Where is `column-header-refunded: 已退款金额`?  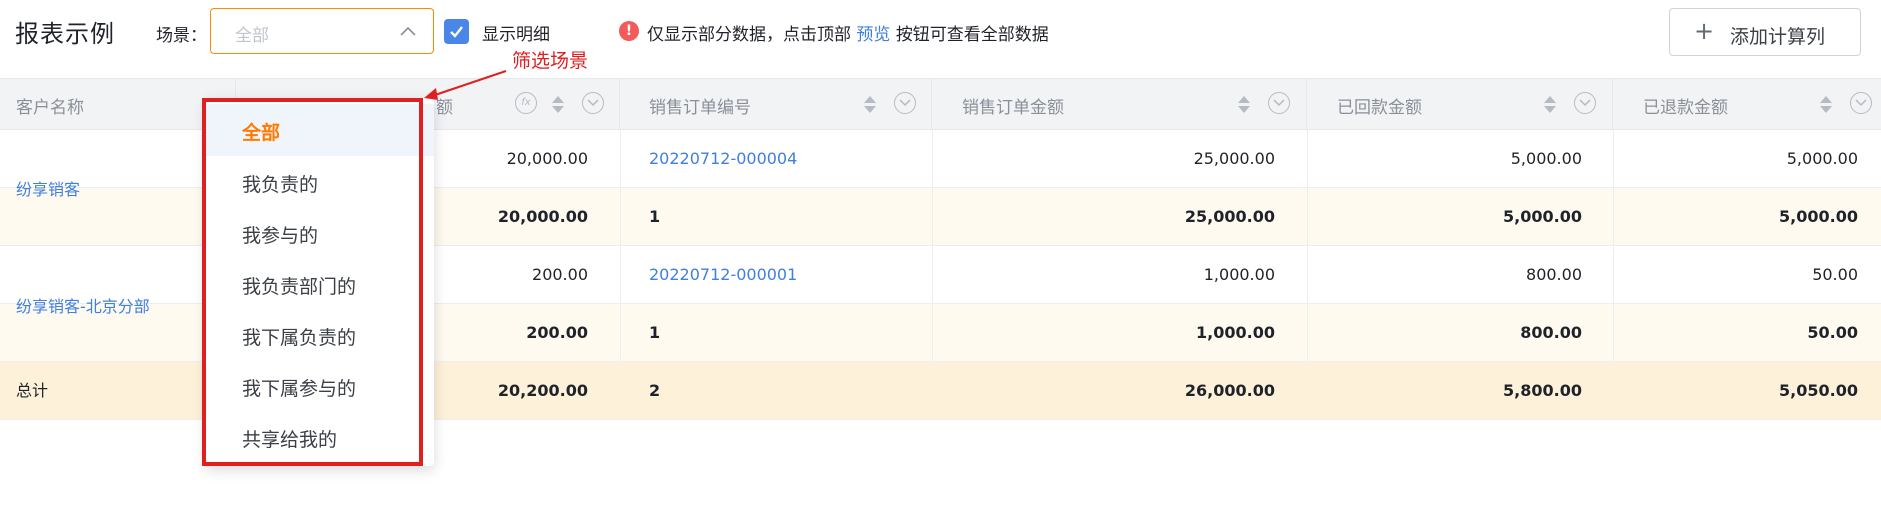 column-header-refunded: 已退款金额 is located at coordinates (1747, 104).